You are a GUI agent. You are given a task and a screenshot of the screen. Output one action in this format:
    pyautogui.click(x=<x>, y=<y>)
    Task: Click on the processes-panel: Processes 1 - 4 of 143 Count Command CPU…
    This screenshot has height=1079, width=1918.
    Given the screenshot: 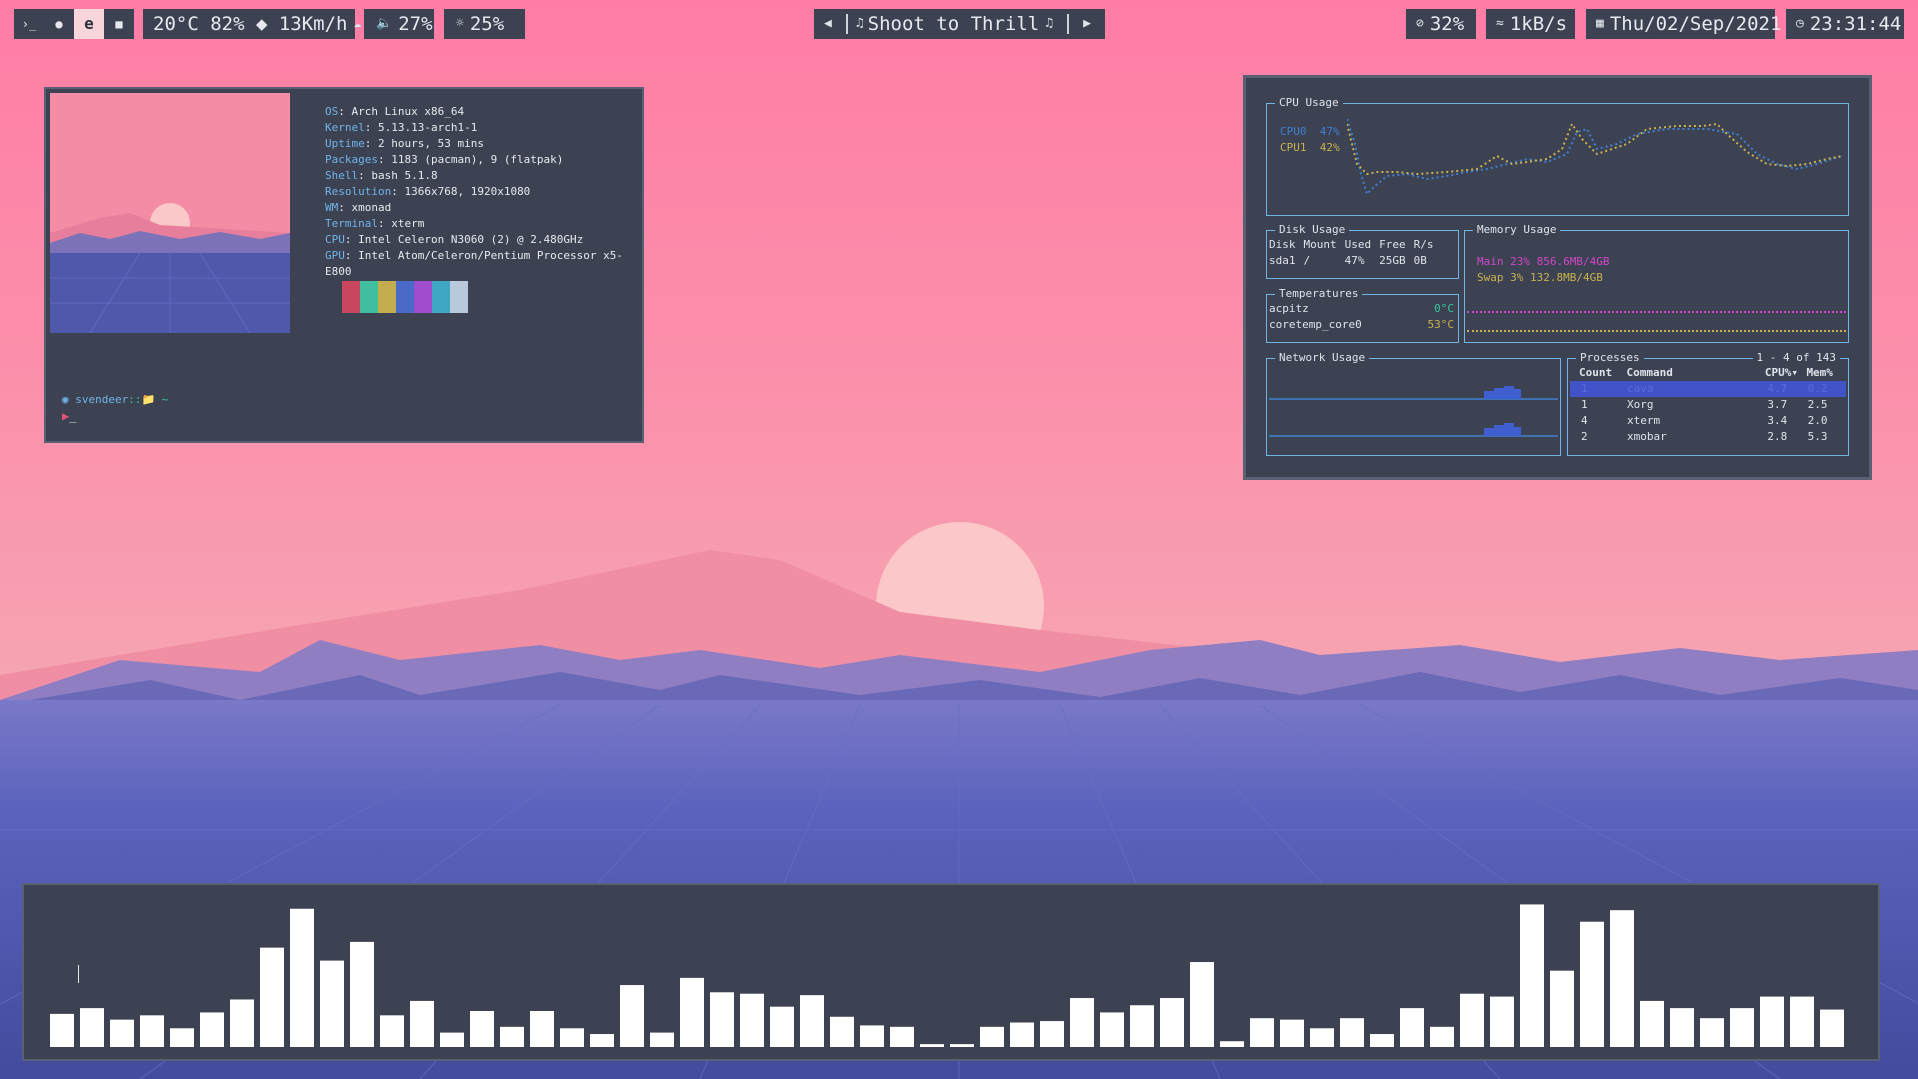 What is the action you would take?
    pyautogui.click(x=1708, y=403)
    